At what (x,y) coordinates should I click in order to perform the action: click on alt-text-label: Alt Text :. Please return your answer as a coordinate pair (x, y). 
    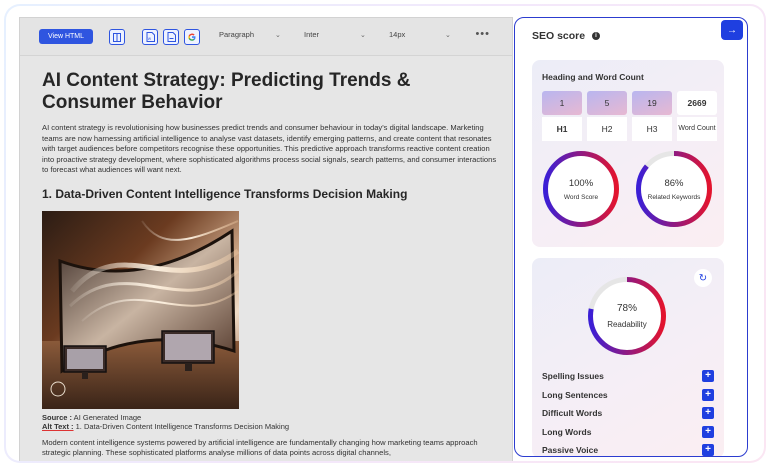
    Looking at the image, I should click on (58, 426).